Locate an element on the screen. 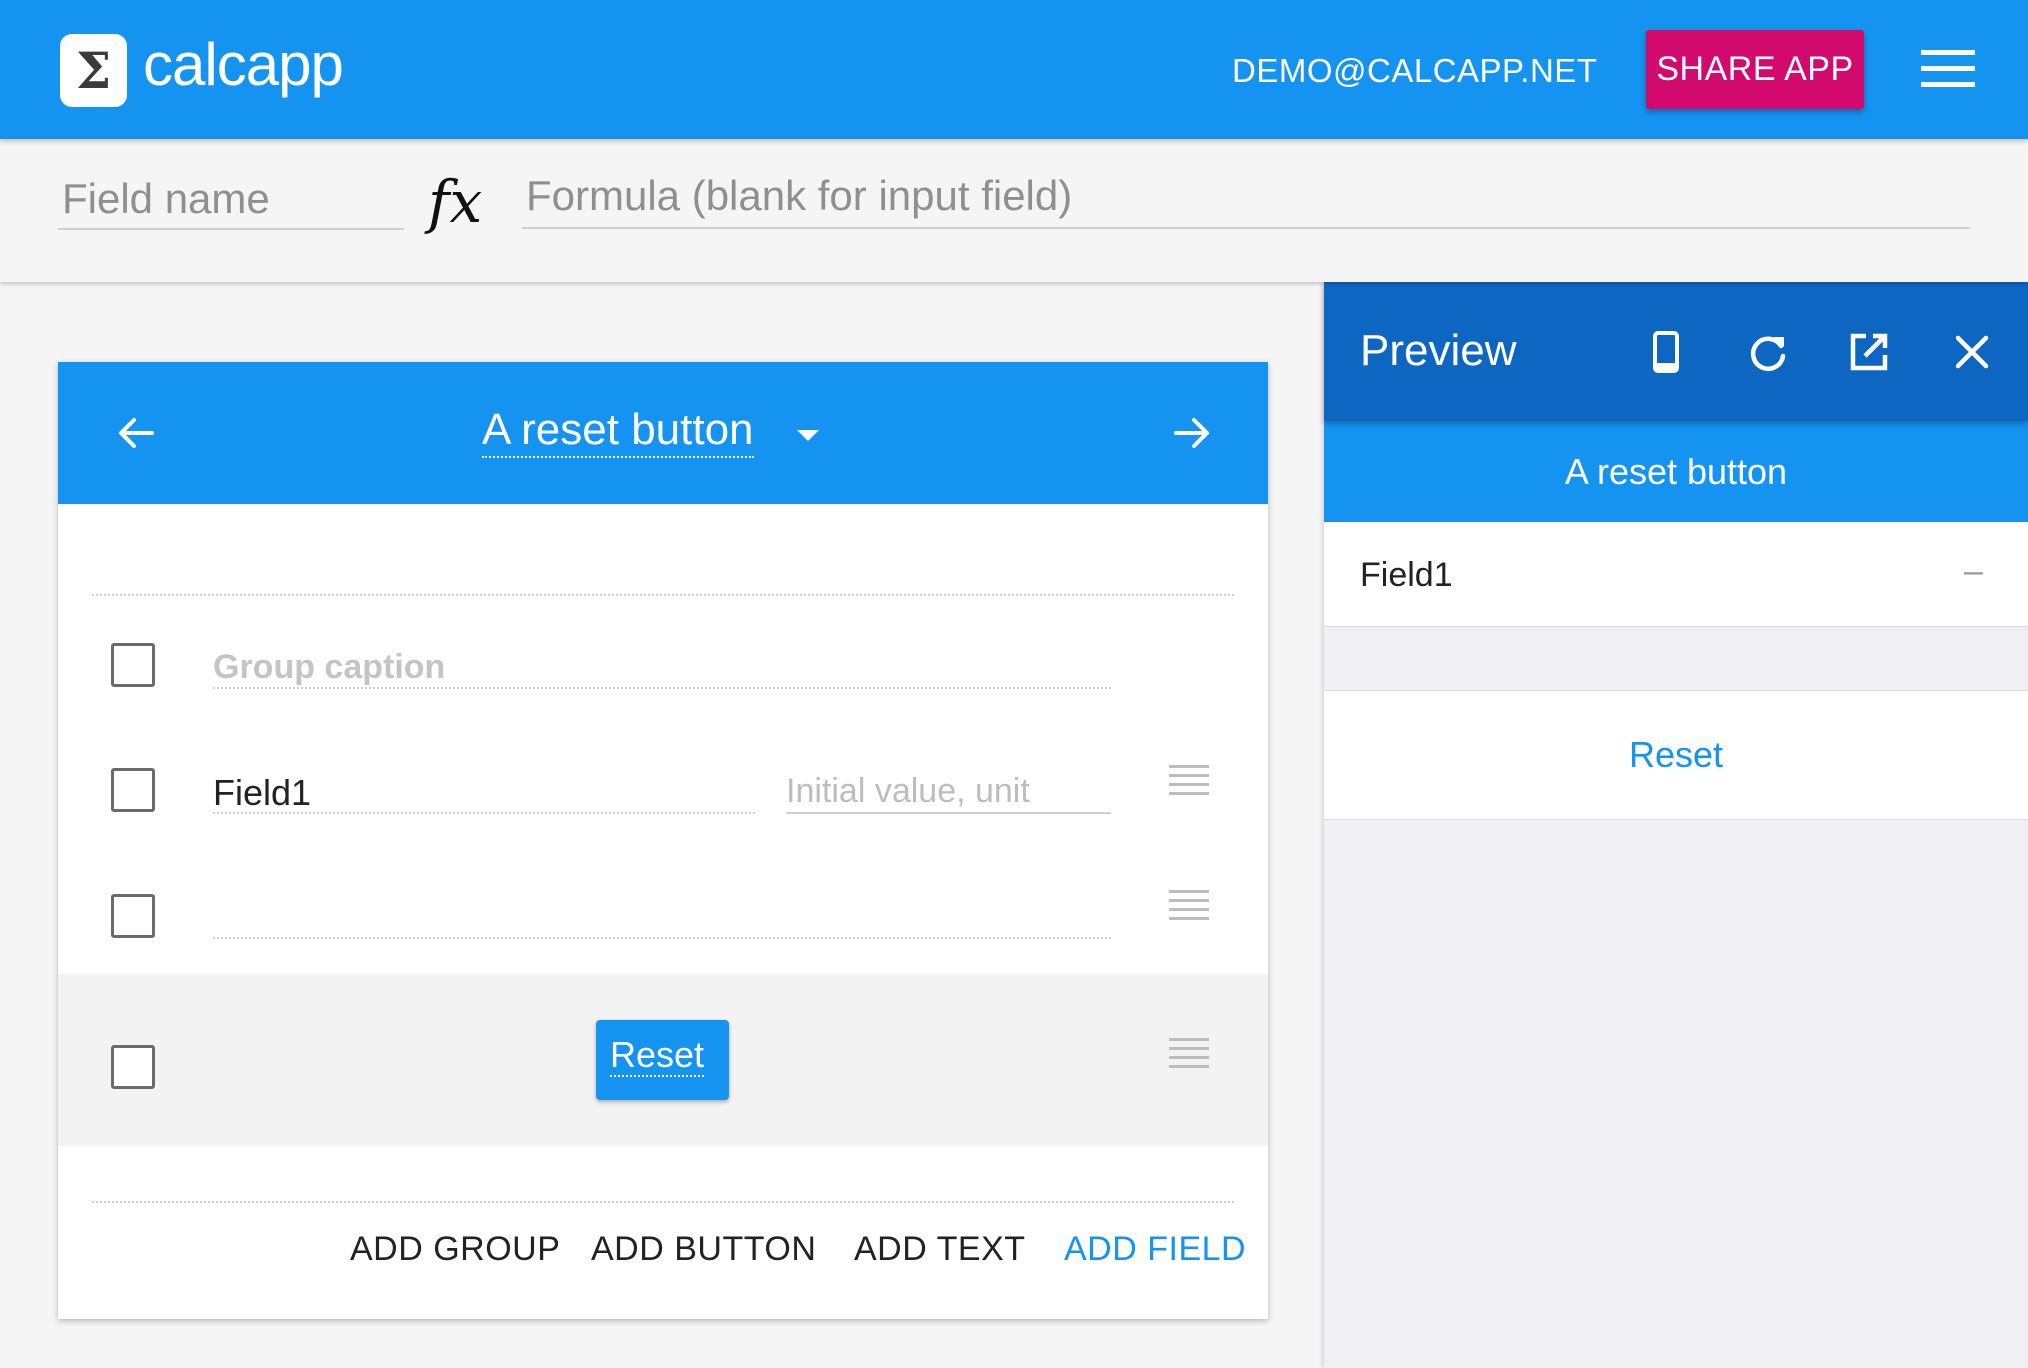  preview-header: Preview is located at coordinates (1676, 351).